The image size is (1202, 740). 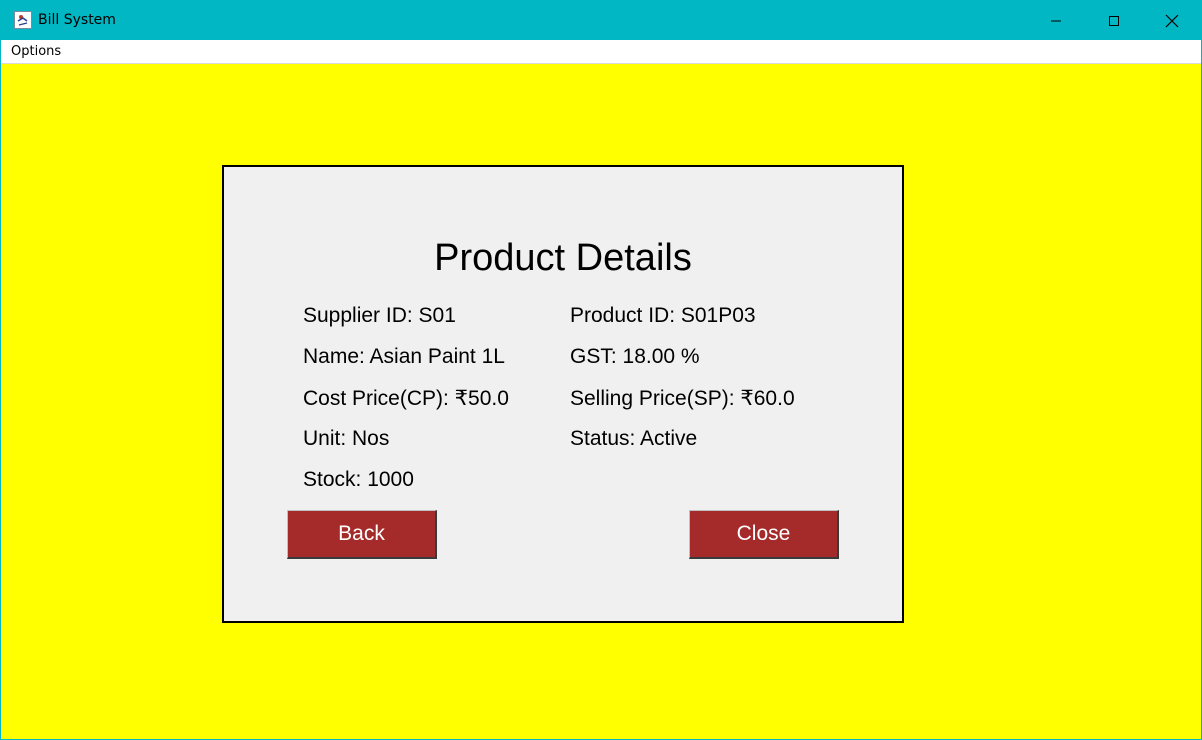 What do you see at coordinates (601, 20) in the screenshot?
I see `title-bar: Bill System` at bounding box center [601, 20].